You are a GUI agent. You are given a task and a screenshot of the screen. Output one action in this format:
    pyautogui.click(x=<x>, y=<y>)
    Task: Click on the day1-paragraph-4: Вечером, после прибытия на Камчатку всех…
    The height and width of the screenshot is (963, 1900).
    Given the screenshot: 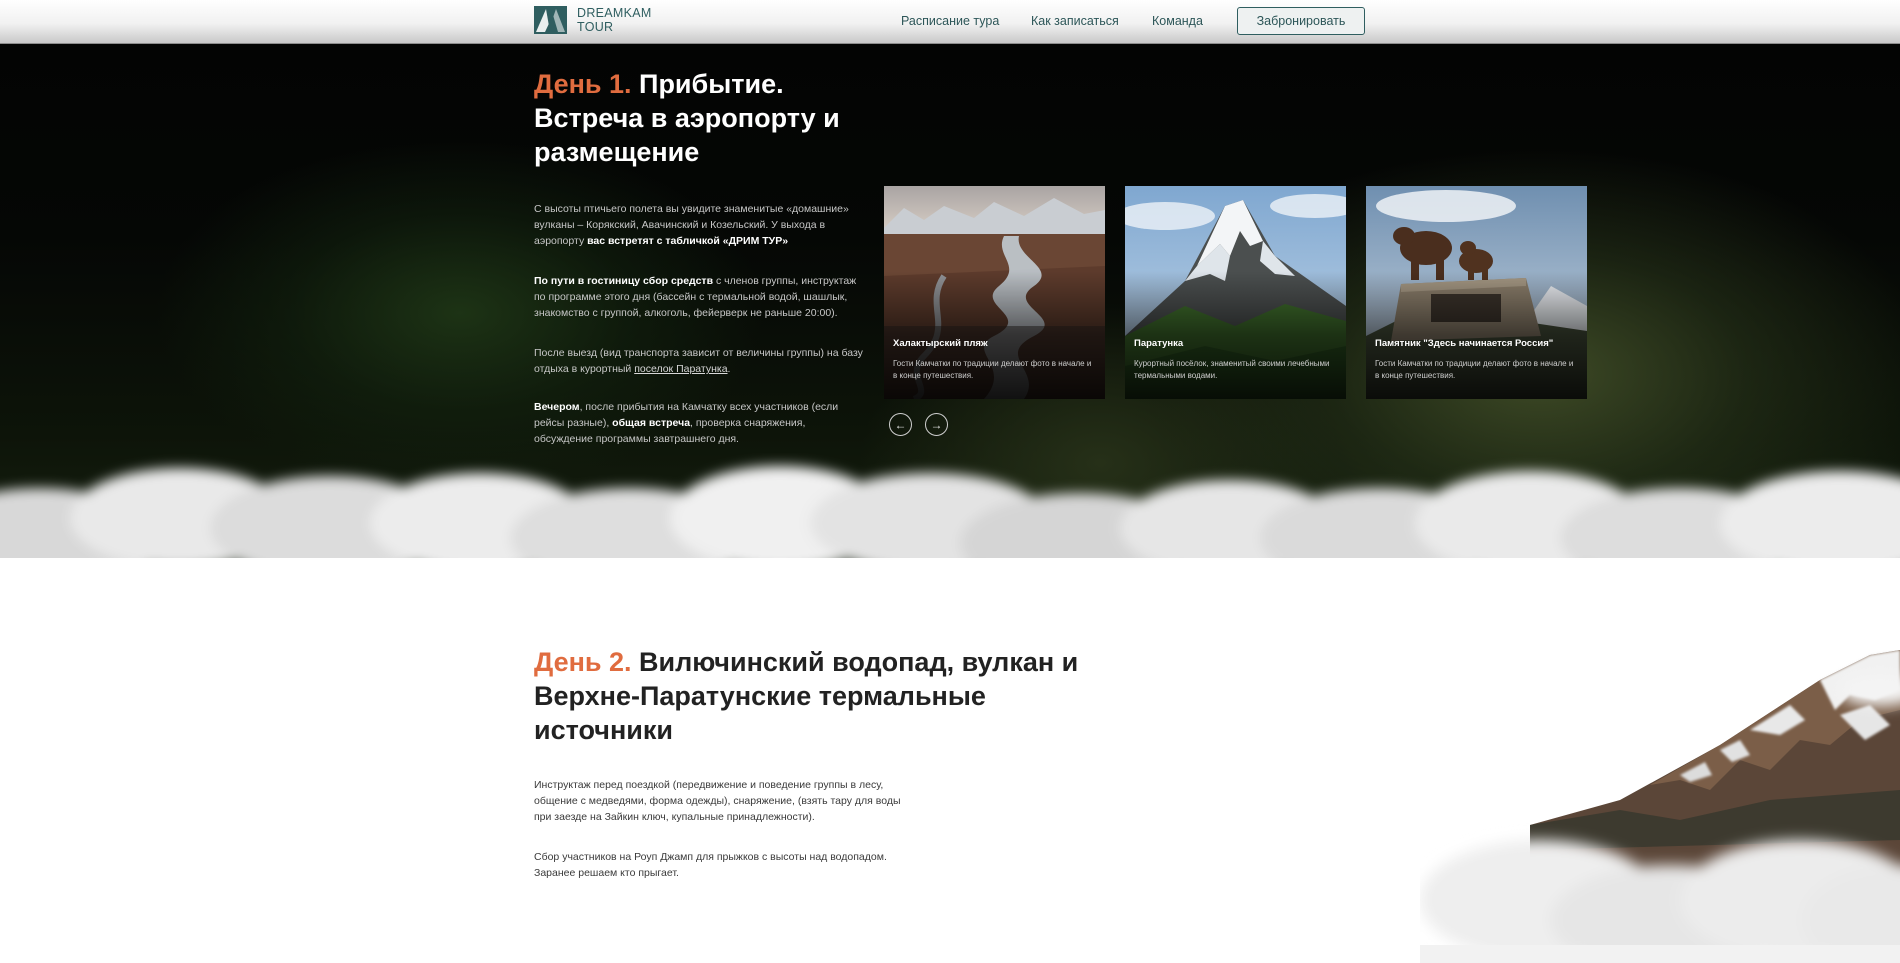 What is the action you would take?
    pyautogui.click(x=699, y=423)
    